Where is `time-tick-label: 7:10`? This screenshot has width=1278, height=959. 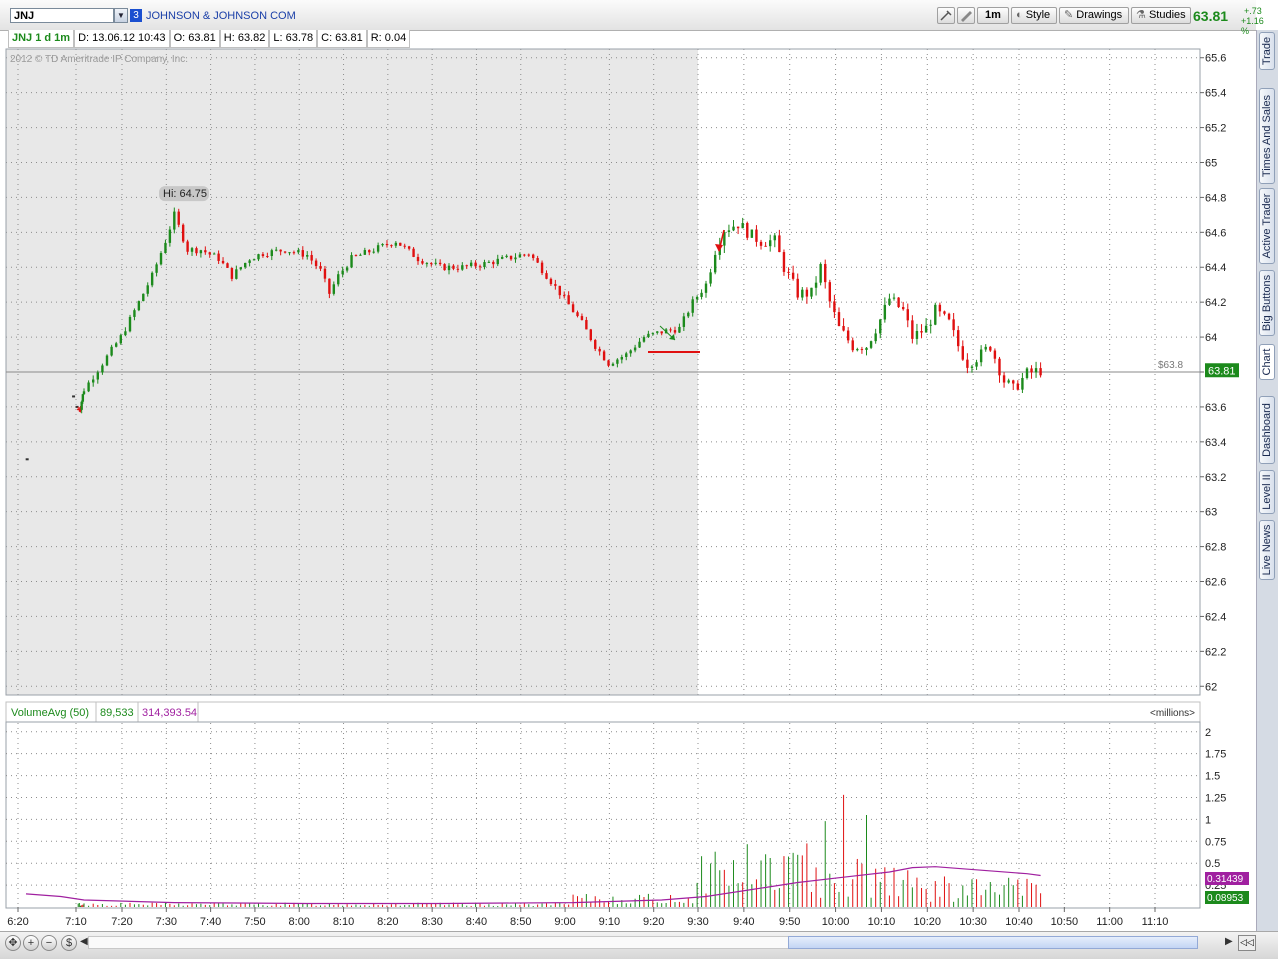 time-tick-label: 7:10 is located at coordinates (75, 922).